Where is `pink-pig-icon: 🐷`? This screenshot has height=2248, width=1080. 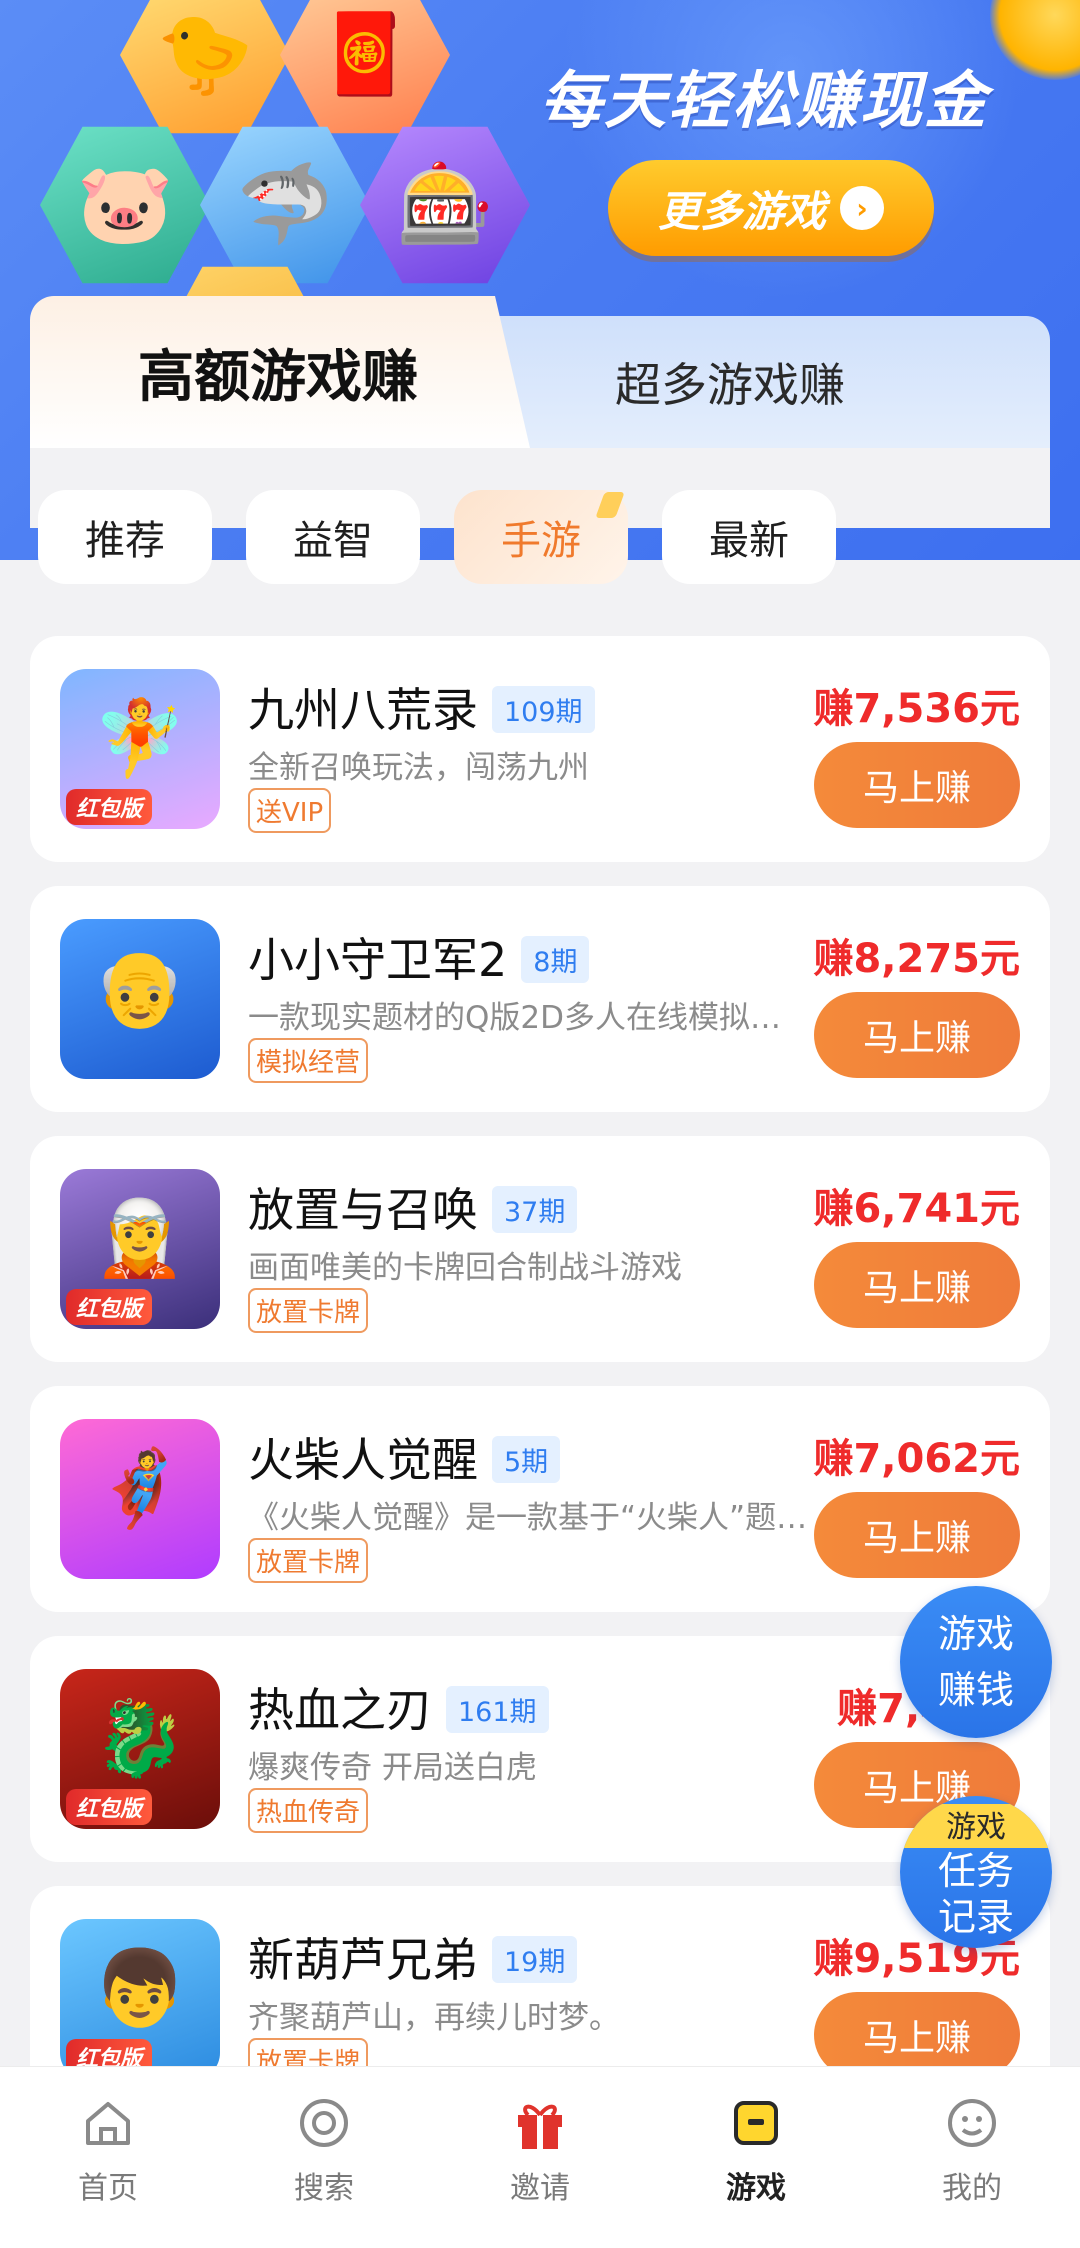 pink-pig-icon: 🐷 is located at coordinates (125, 205).